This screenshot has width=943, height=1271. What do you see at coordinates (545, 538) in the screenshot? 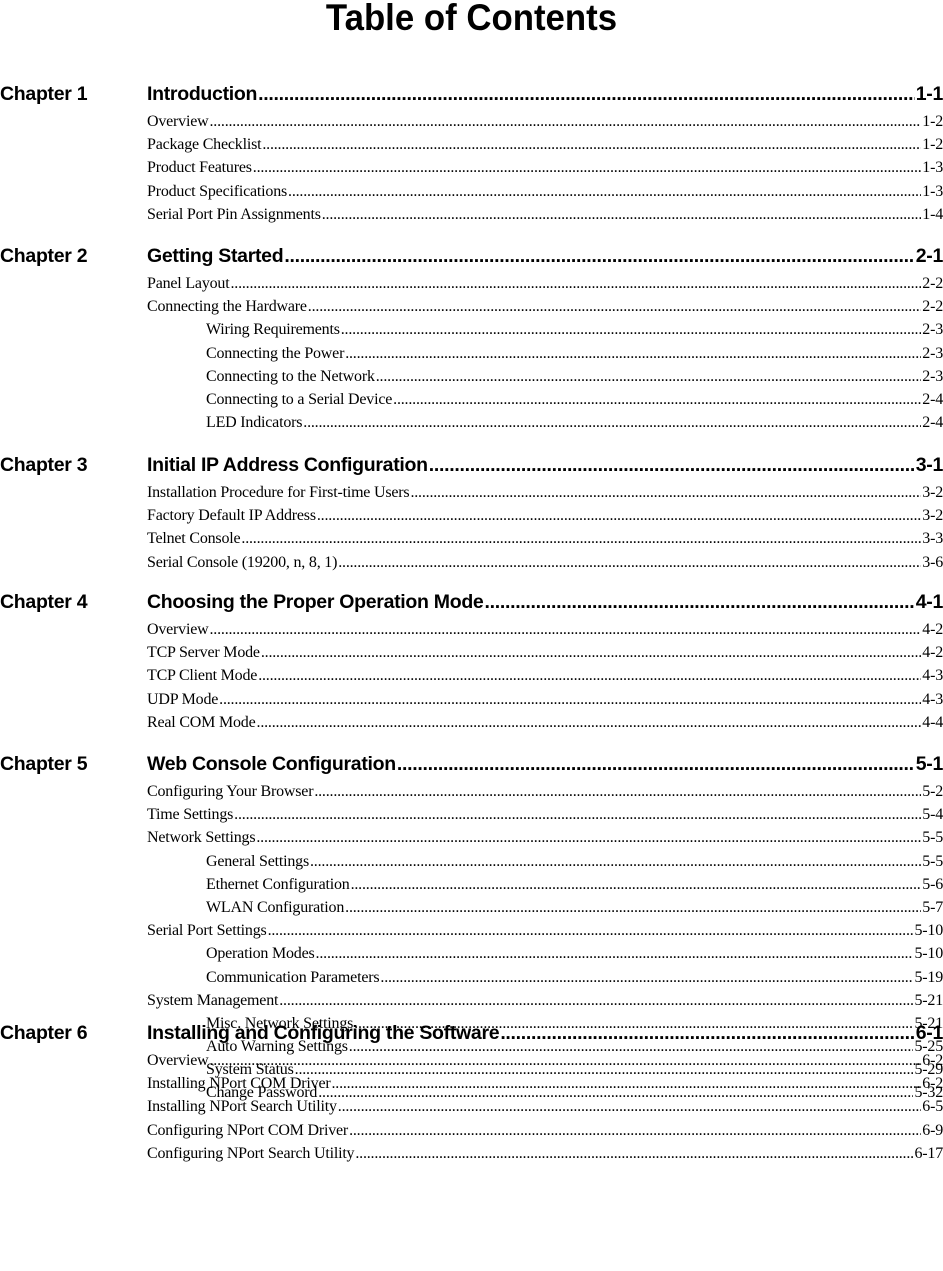
I see `toc-section-entry: Telnet Console 3-3` at bounding box center [545, 538].